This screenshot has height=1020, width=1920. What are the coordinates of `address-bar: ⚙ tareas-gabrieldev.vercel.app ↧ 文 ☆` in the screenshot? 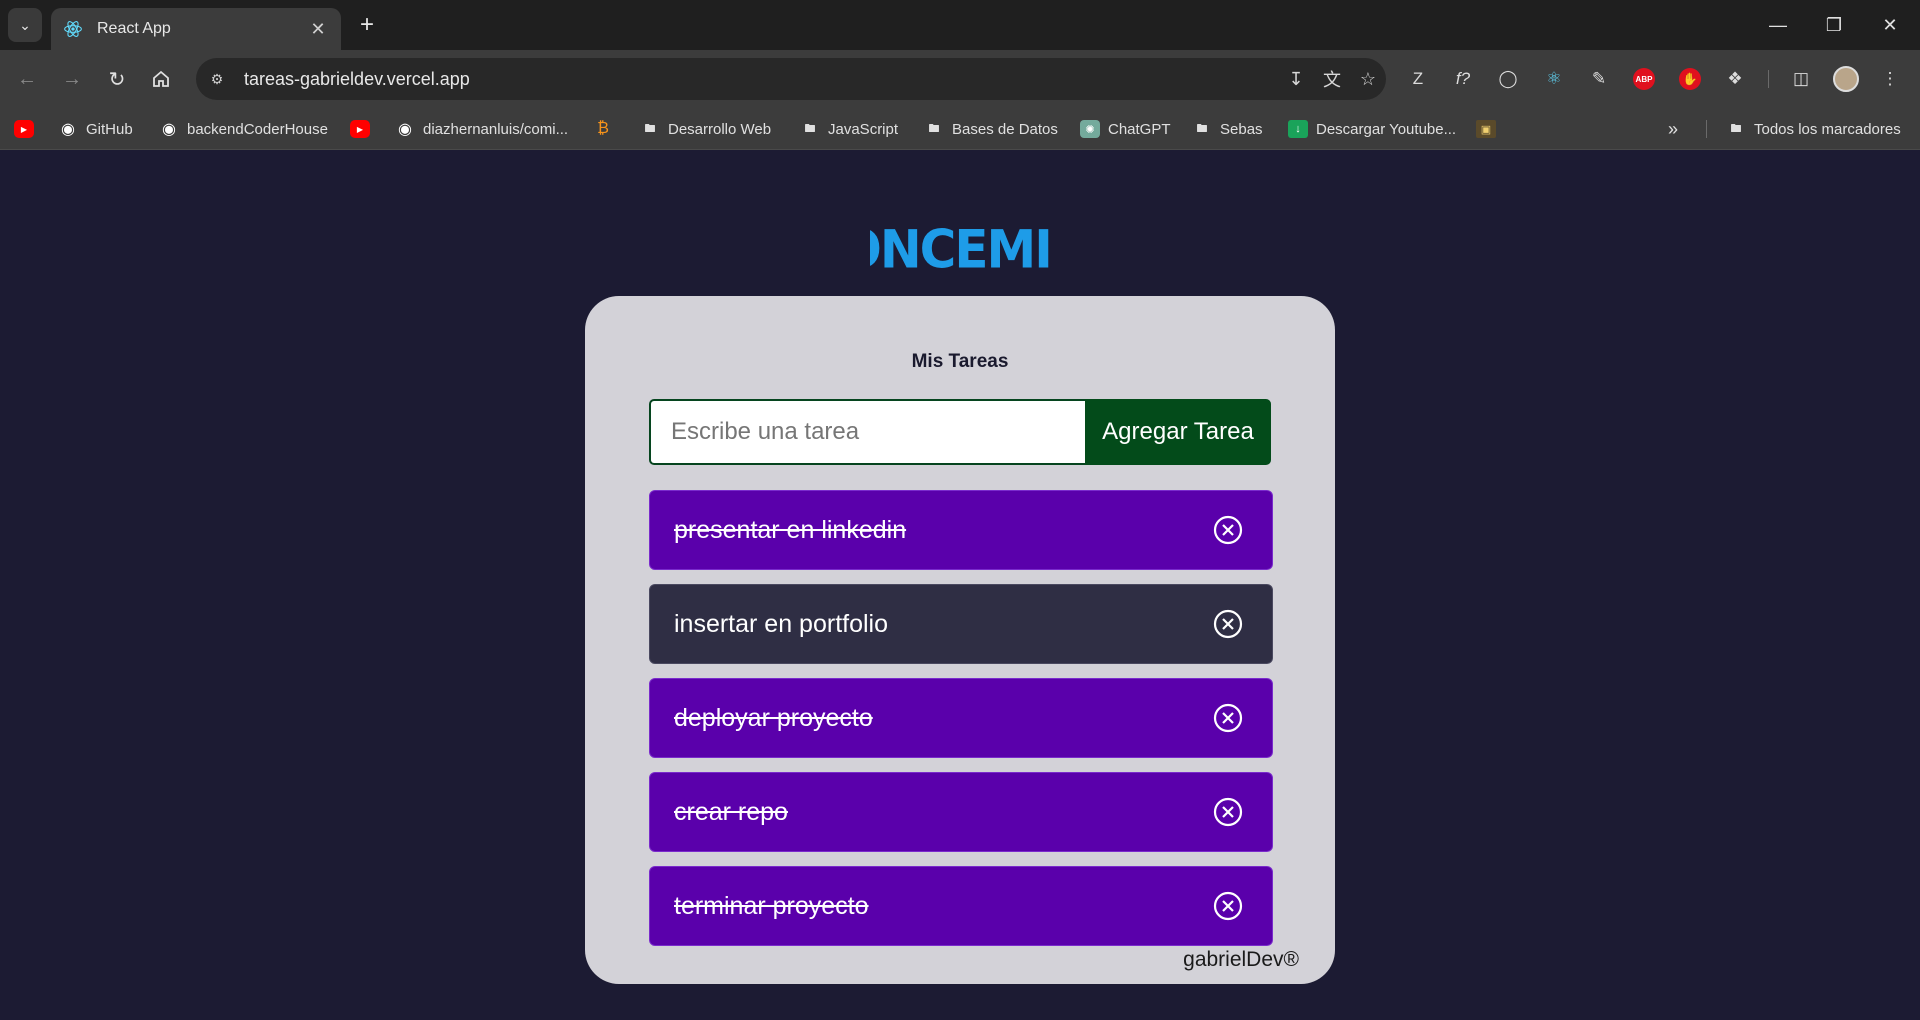 It's located at (791, 79).